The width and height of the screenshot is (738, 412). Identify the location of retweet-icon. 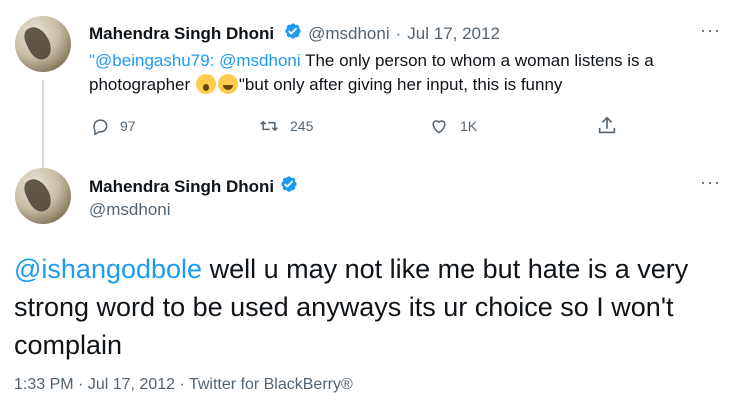
(269, 126).